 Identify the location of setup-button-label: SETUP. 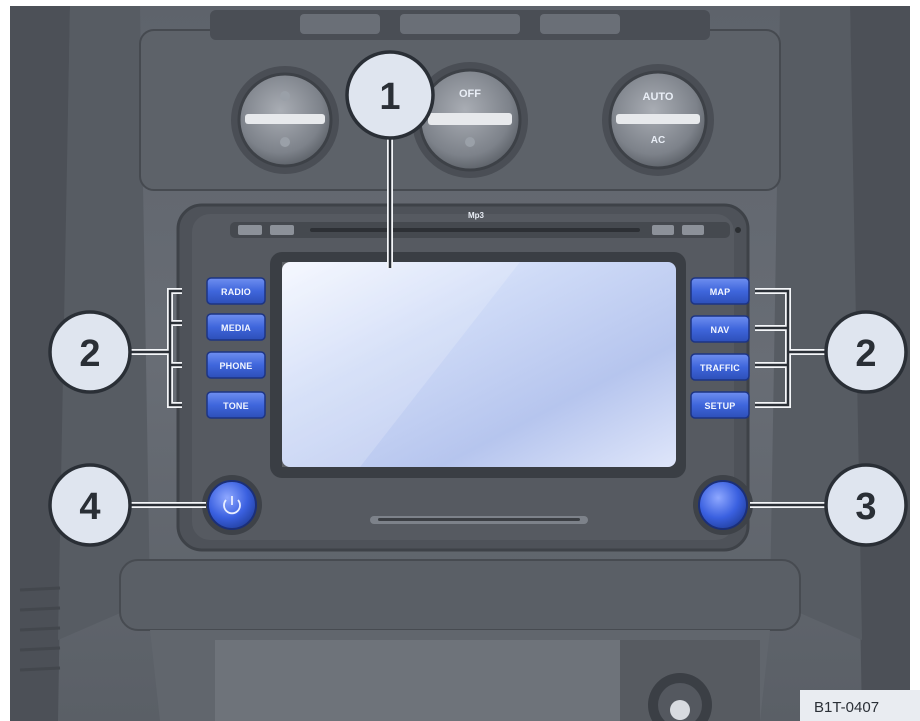
(719, 406).